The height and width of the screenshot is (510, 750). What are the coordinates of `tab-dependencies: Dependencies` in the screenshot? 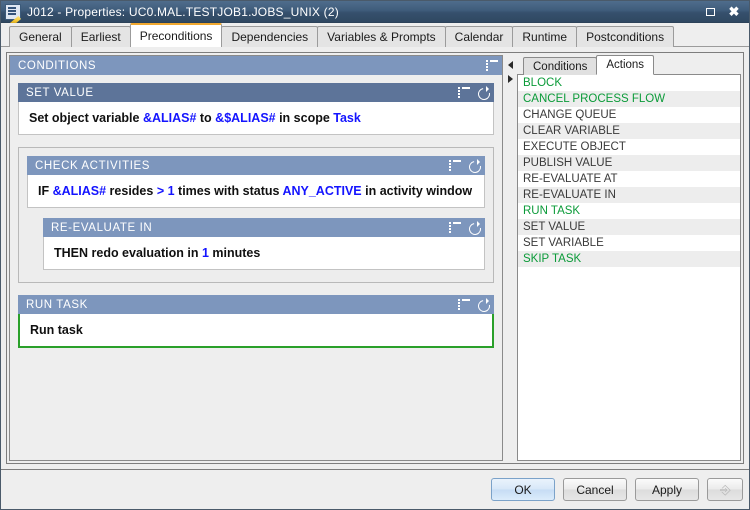 It's located at (270, 36).